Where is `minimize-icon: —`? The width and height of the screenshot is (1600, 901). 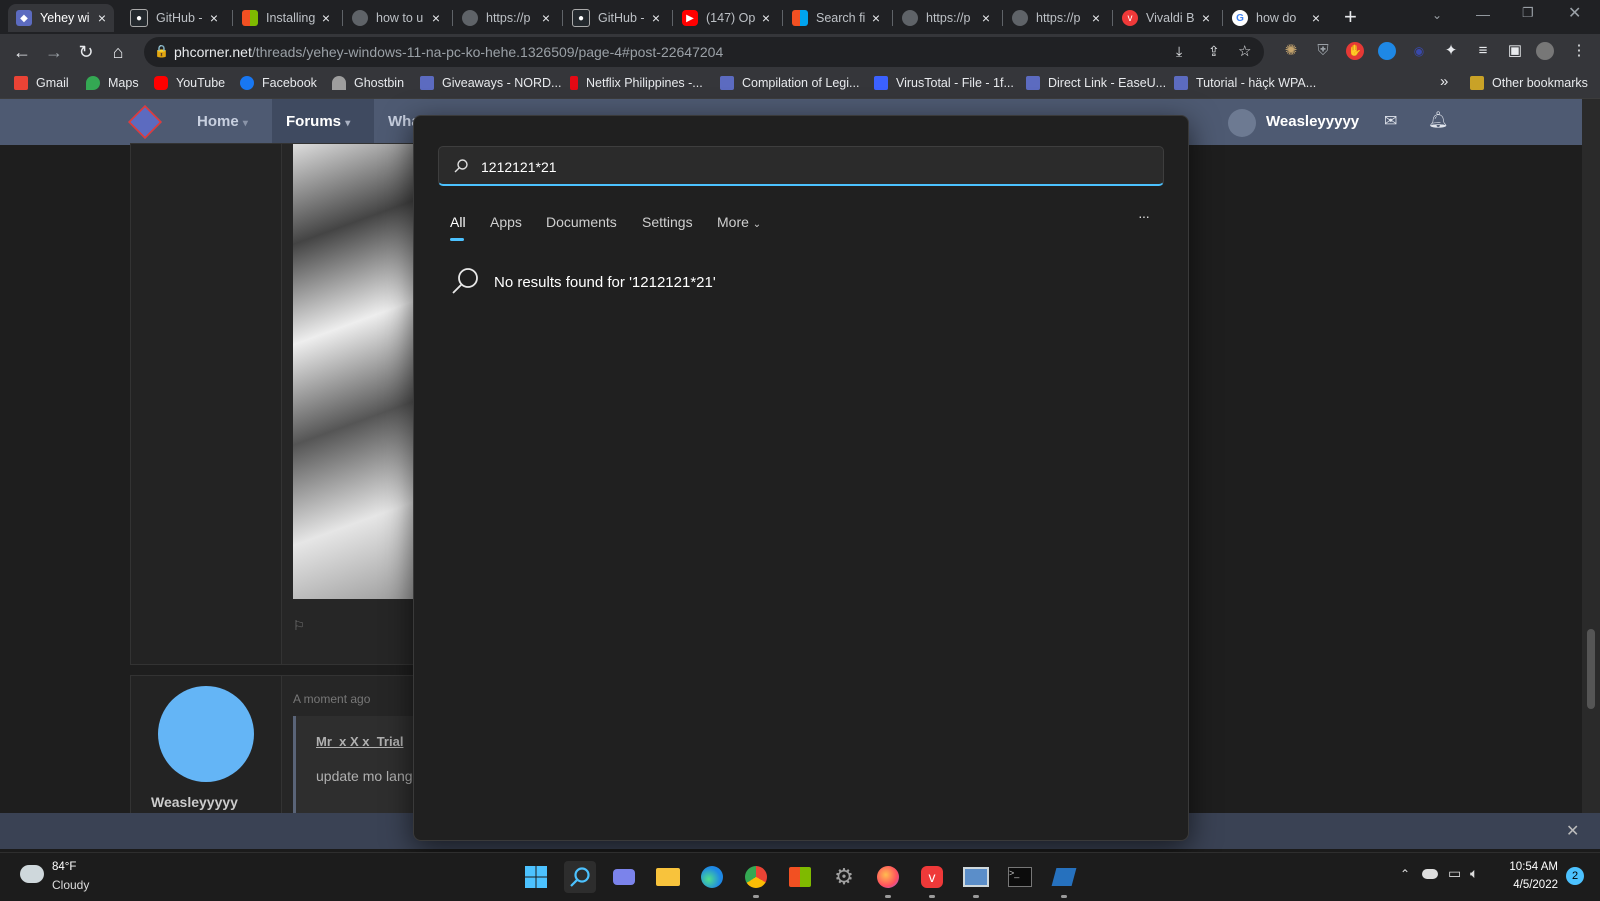 minimize-icon: — is located at coordinates (1483, 14).